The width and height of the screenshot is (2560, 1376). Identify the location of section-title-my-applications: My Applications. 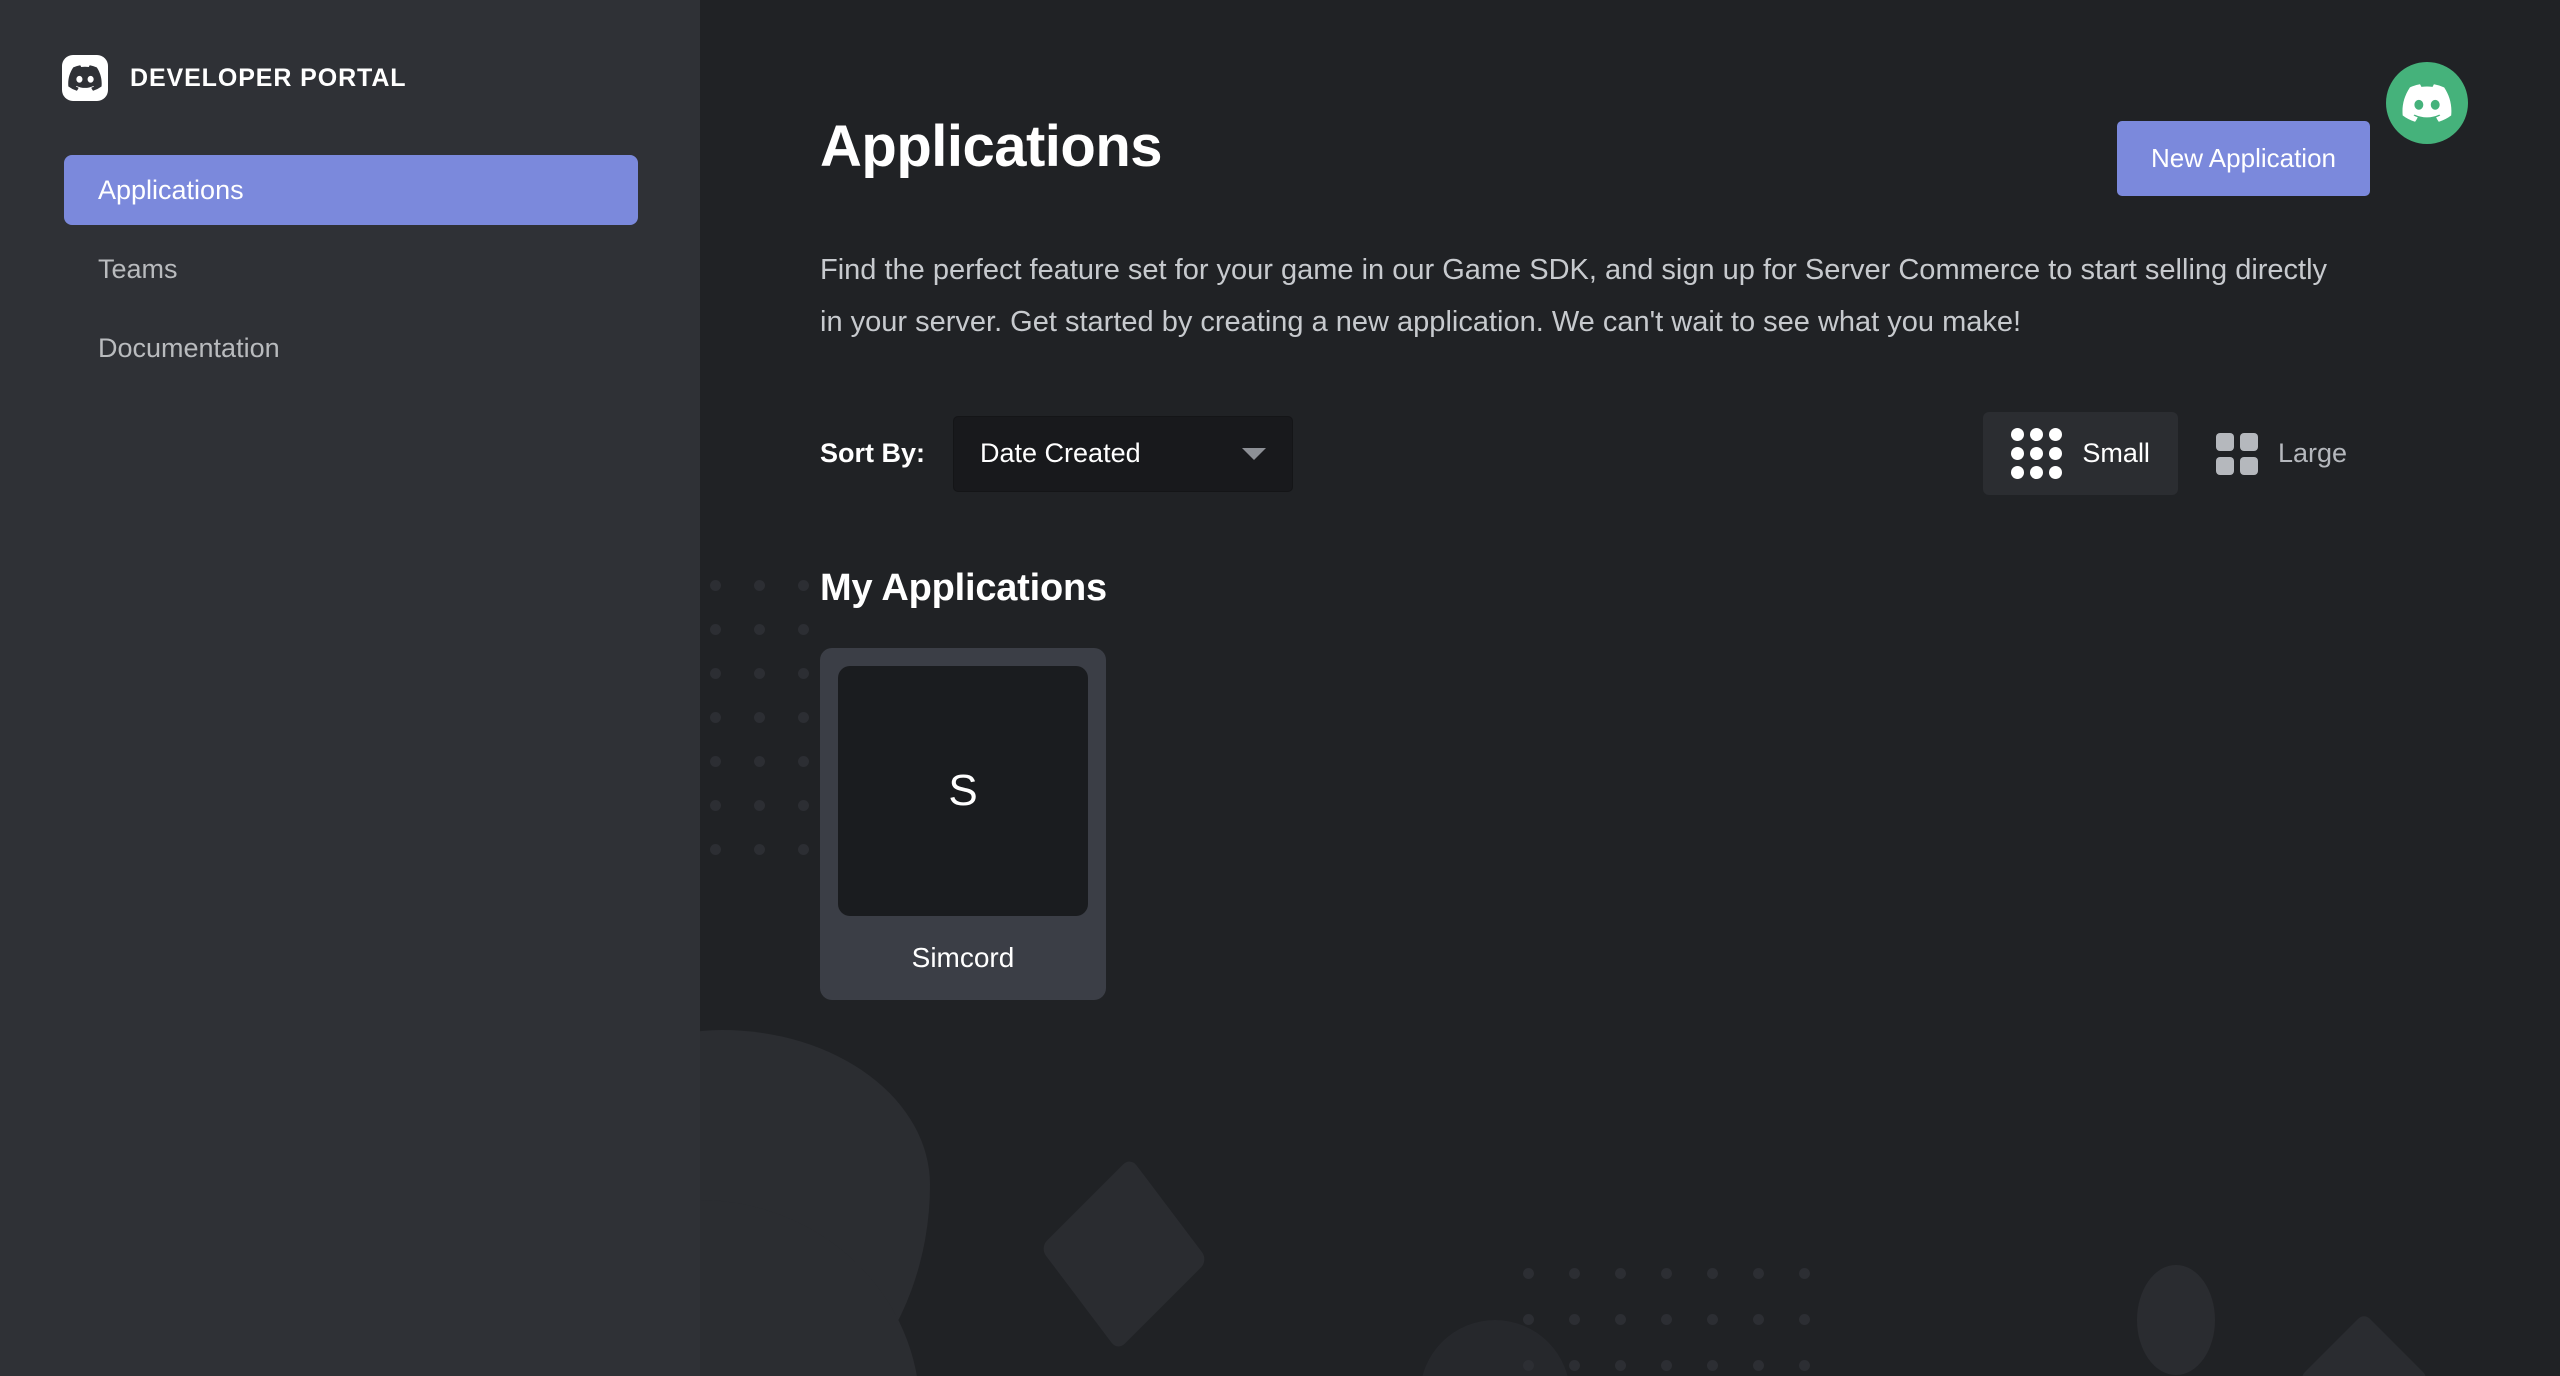
(963, 588).